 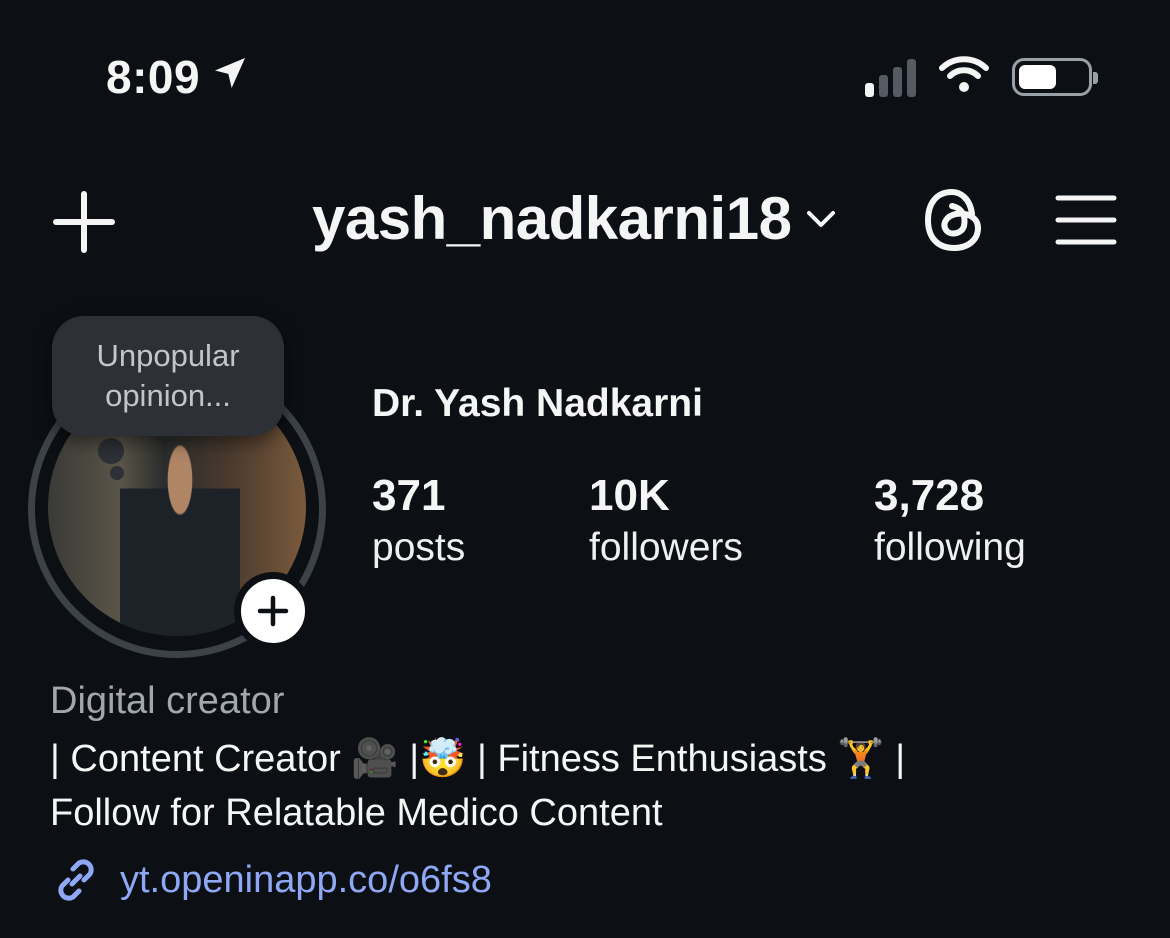 I want to click on stat-label: following, so click(x=950, y=547).